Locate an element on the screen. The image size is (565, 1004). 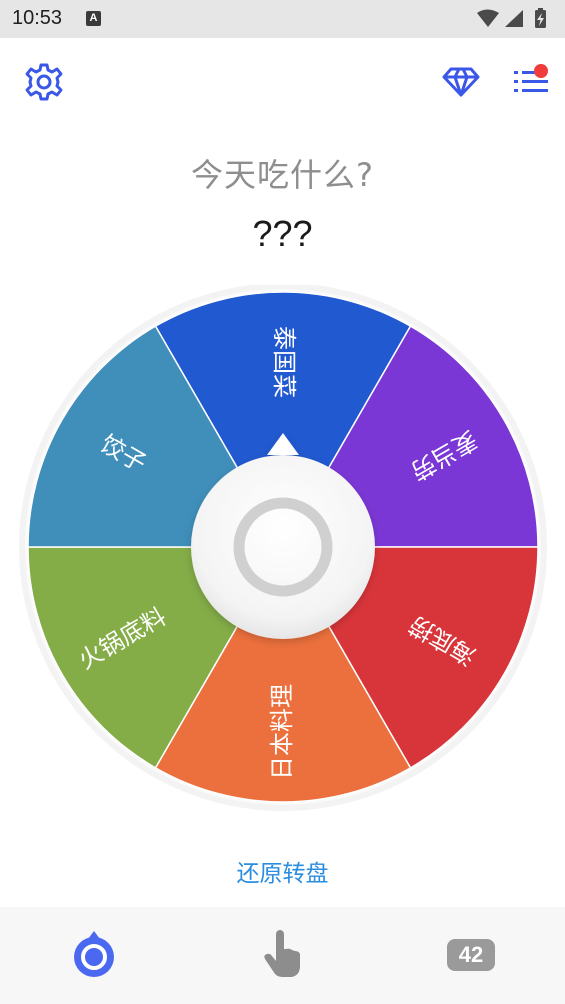
count-badge: 42 is located at coordinates (471, 955).